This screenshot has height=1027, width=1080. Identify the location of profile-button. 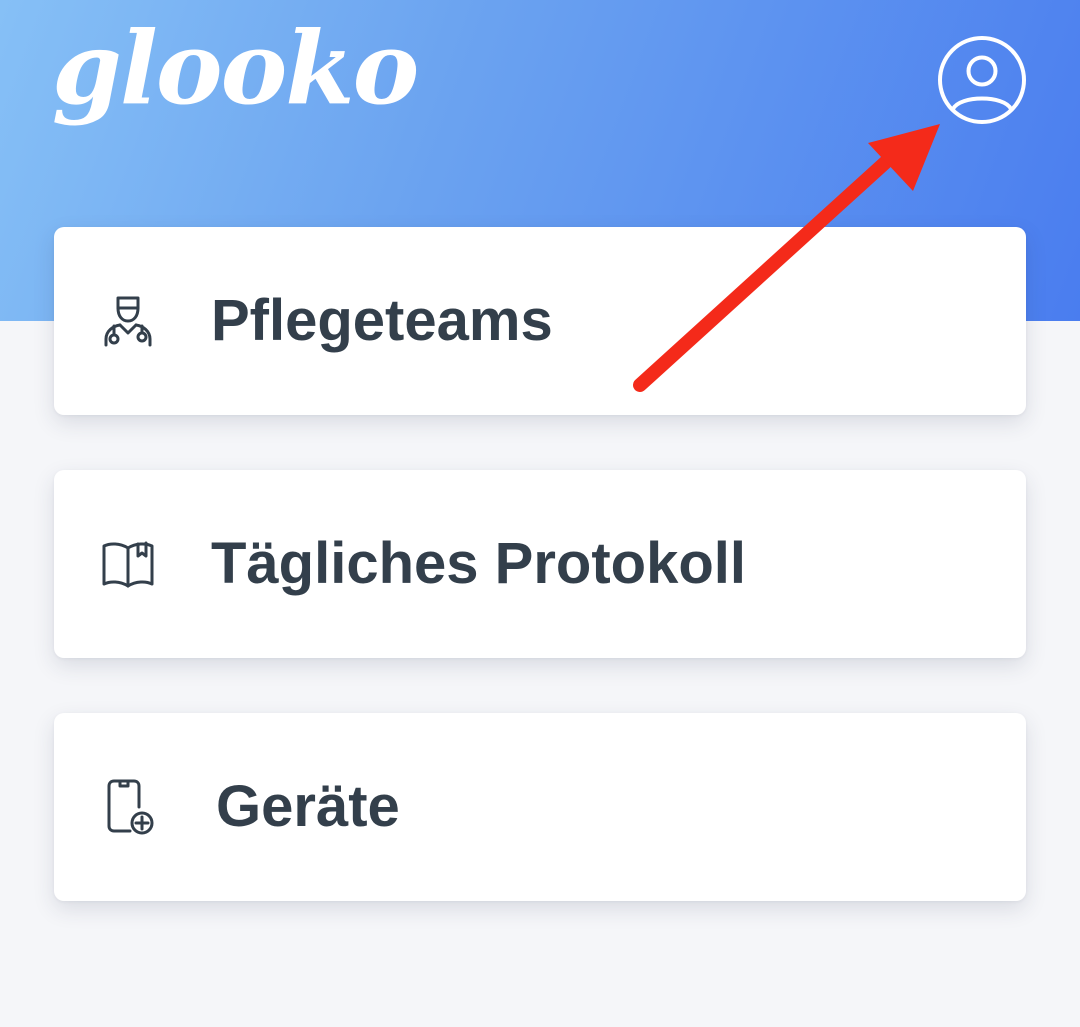
(982, 80).